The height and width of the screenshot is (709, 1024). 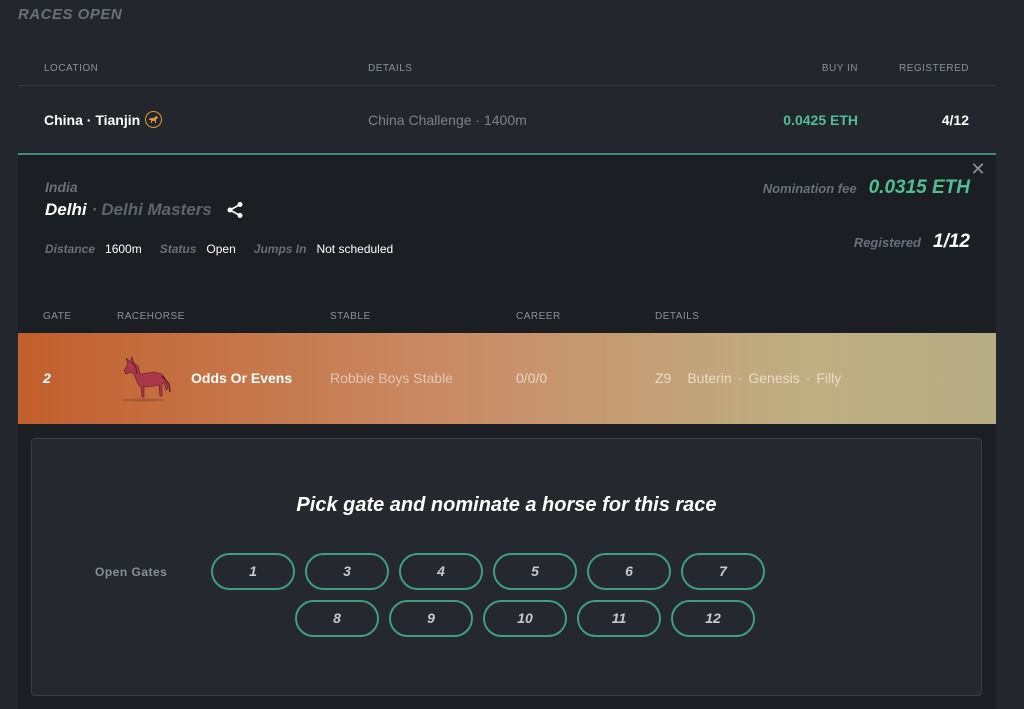 I want to click on share-icon, so click(x=235, y=210).